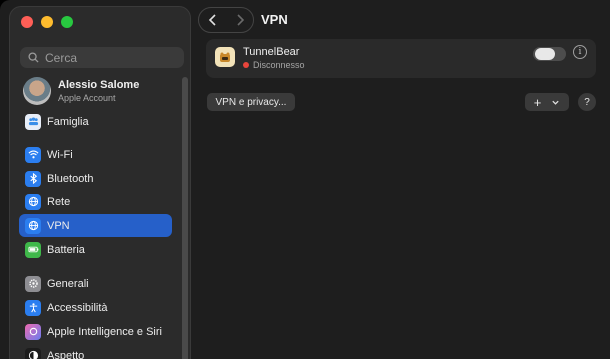 This screenshot has height=359, width=610. I want to click on add-vpn-button: +, so click(547, 102).